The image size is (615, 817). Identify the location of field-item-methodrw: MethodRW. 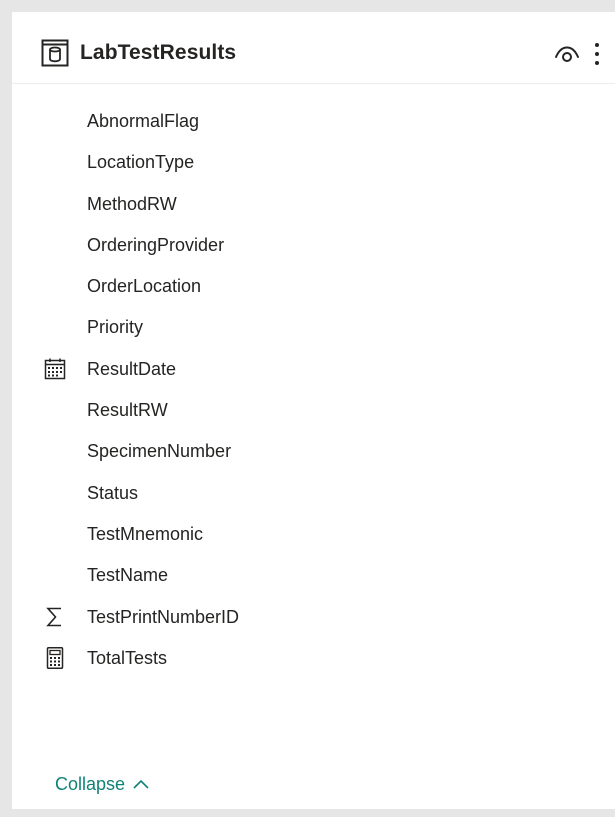
(313, 205).